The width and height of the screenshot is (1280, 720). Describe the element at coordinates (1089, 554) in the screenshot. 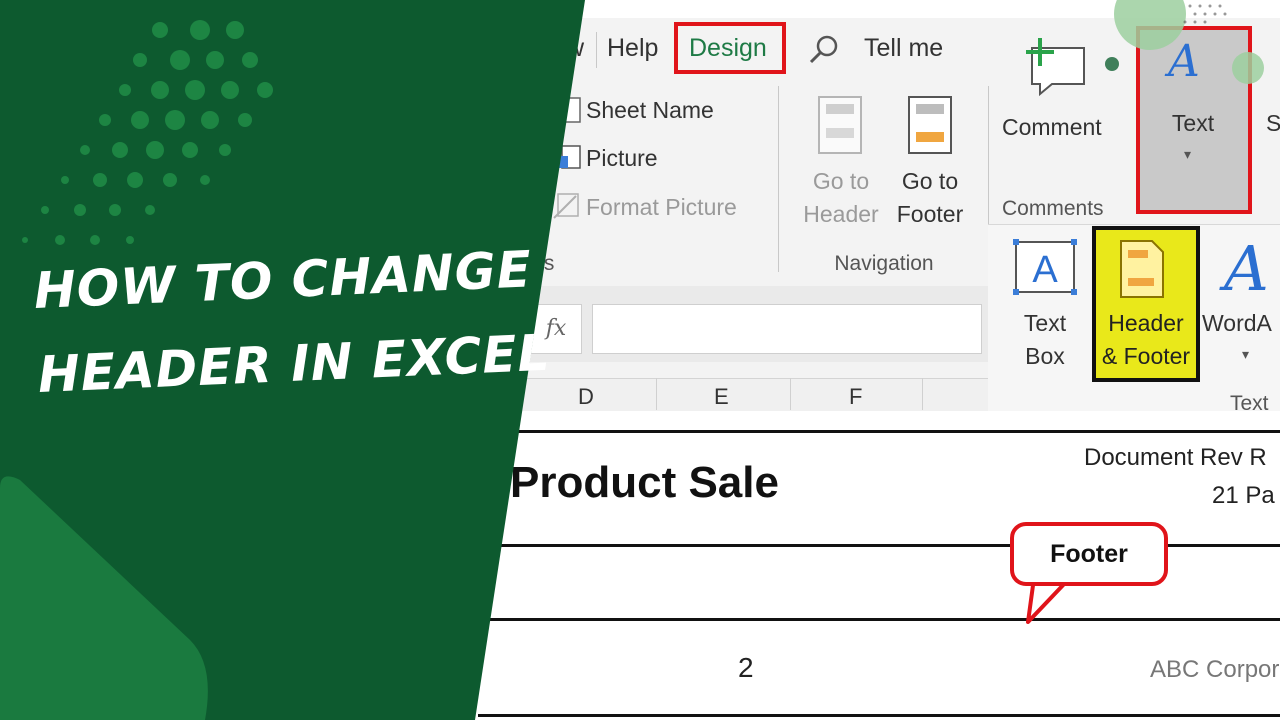

I see `footer-callout: Footer` at that location.